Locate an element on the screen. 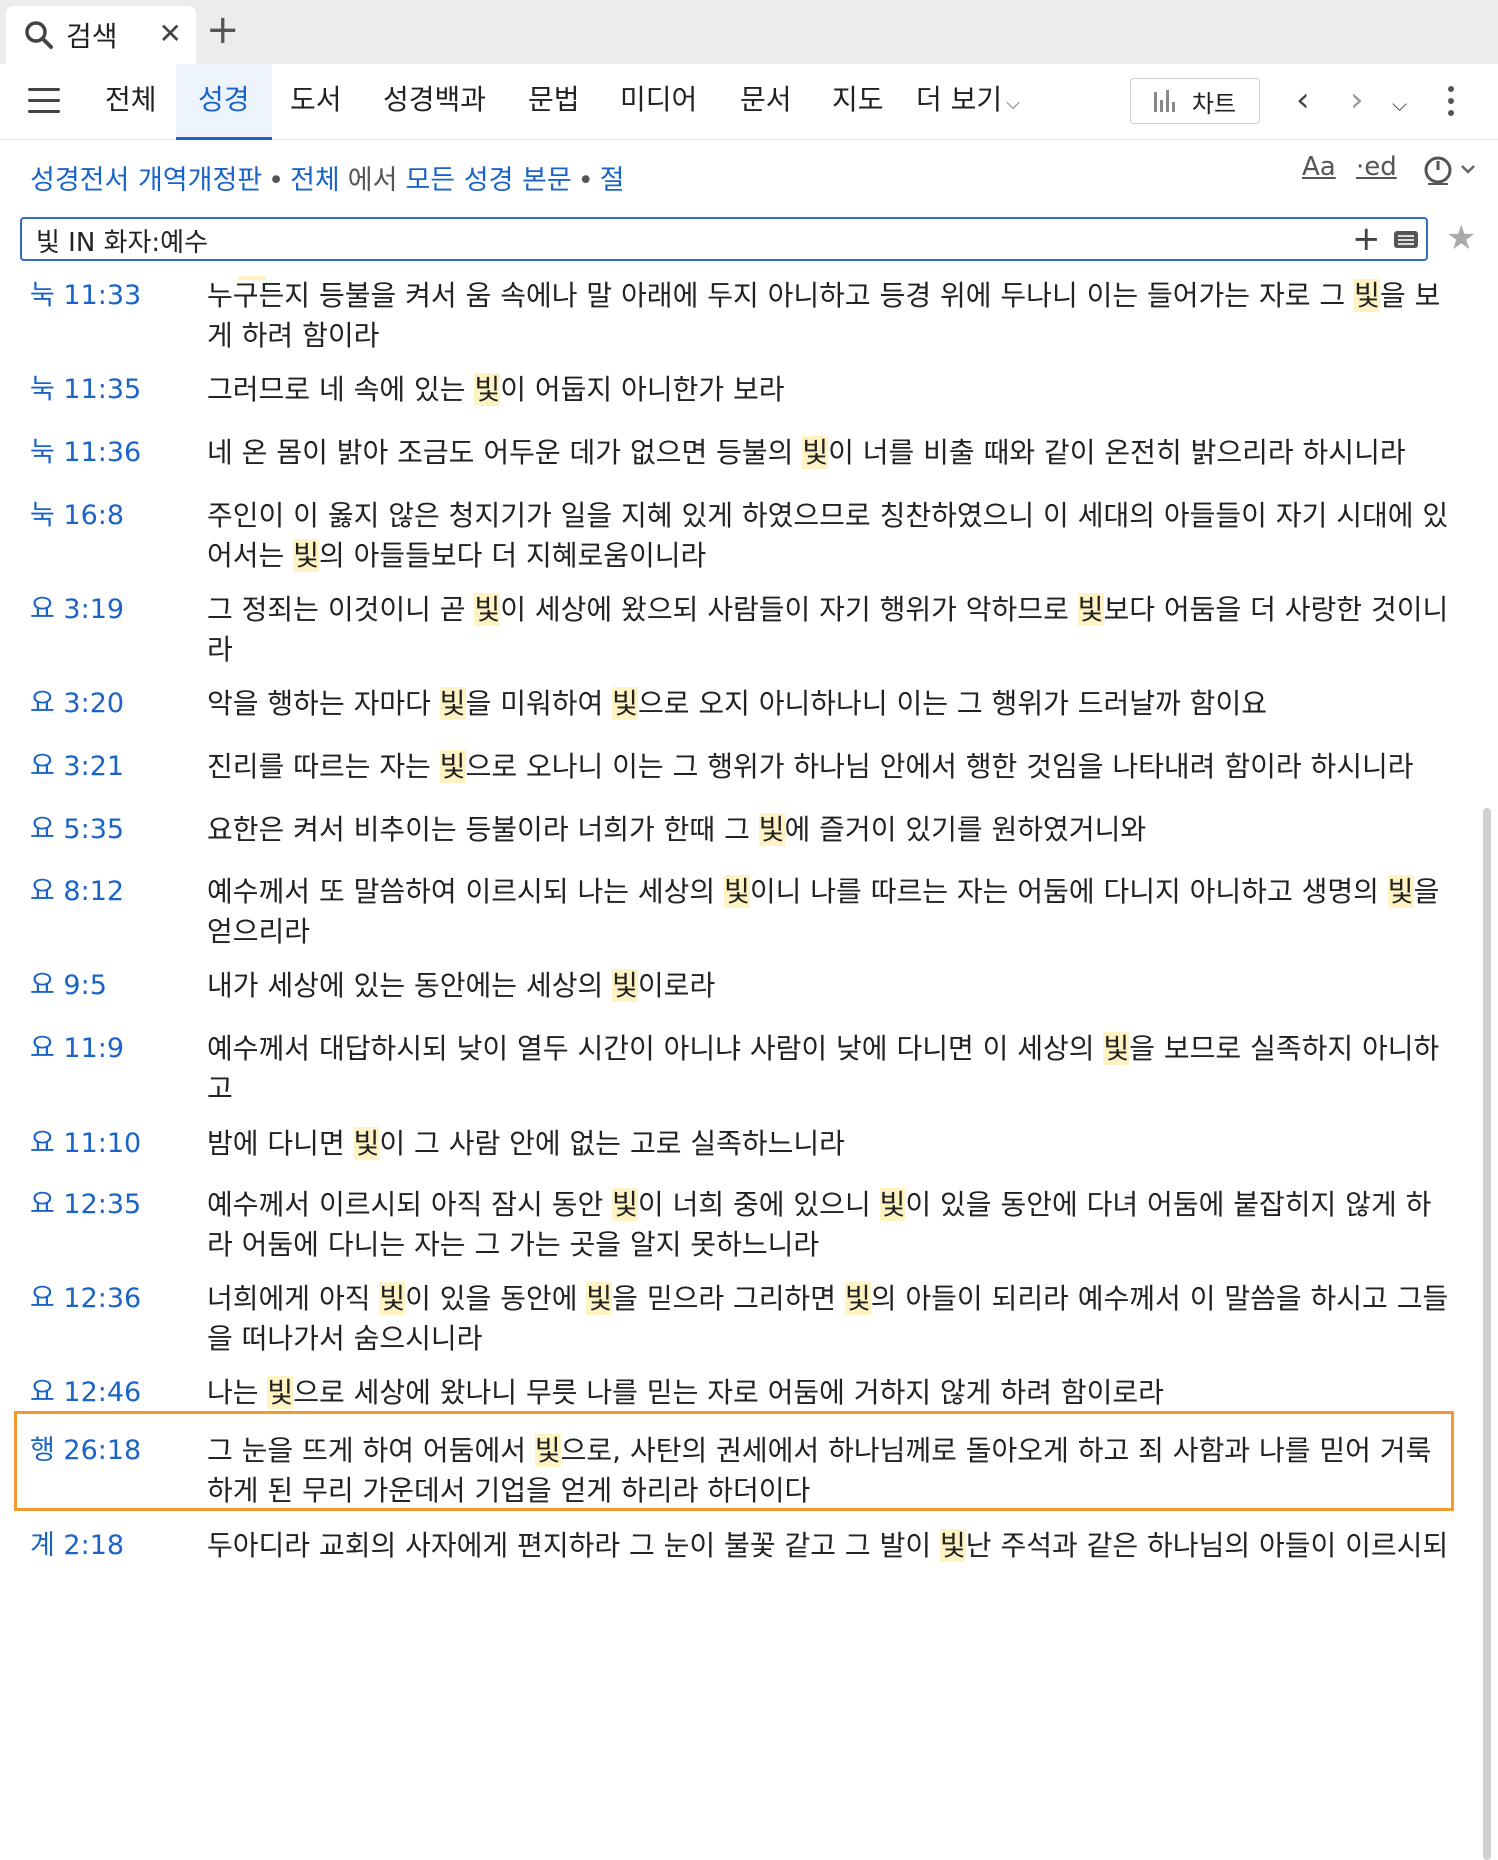 This screenshot has height=1860, width=1498. keyboard-icon is located at coordinates (1406, 239).